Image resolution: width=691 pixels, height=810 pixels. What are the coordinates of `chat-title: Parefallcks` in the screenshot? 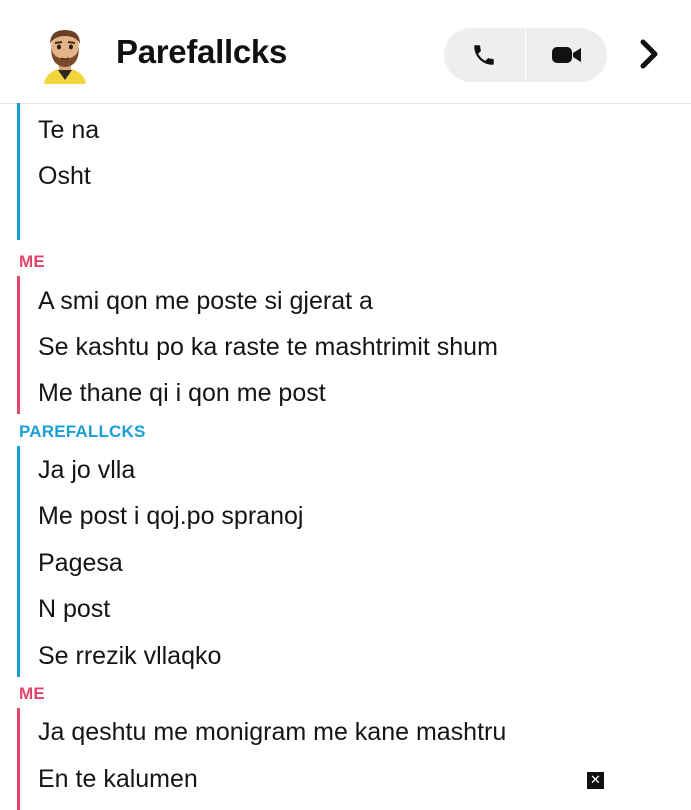 It's located at (201, 51).